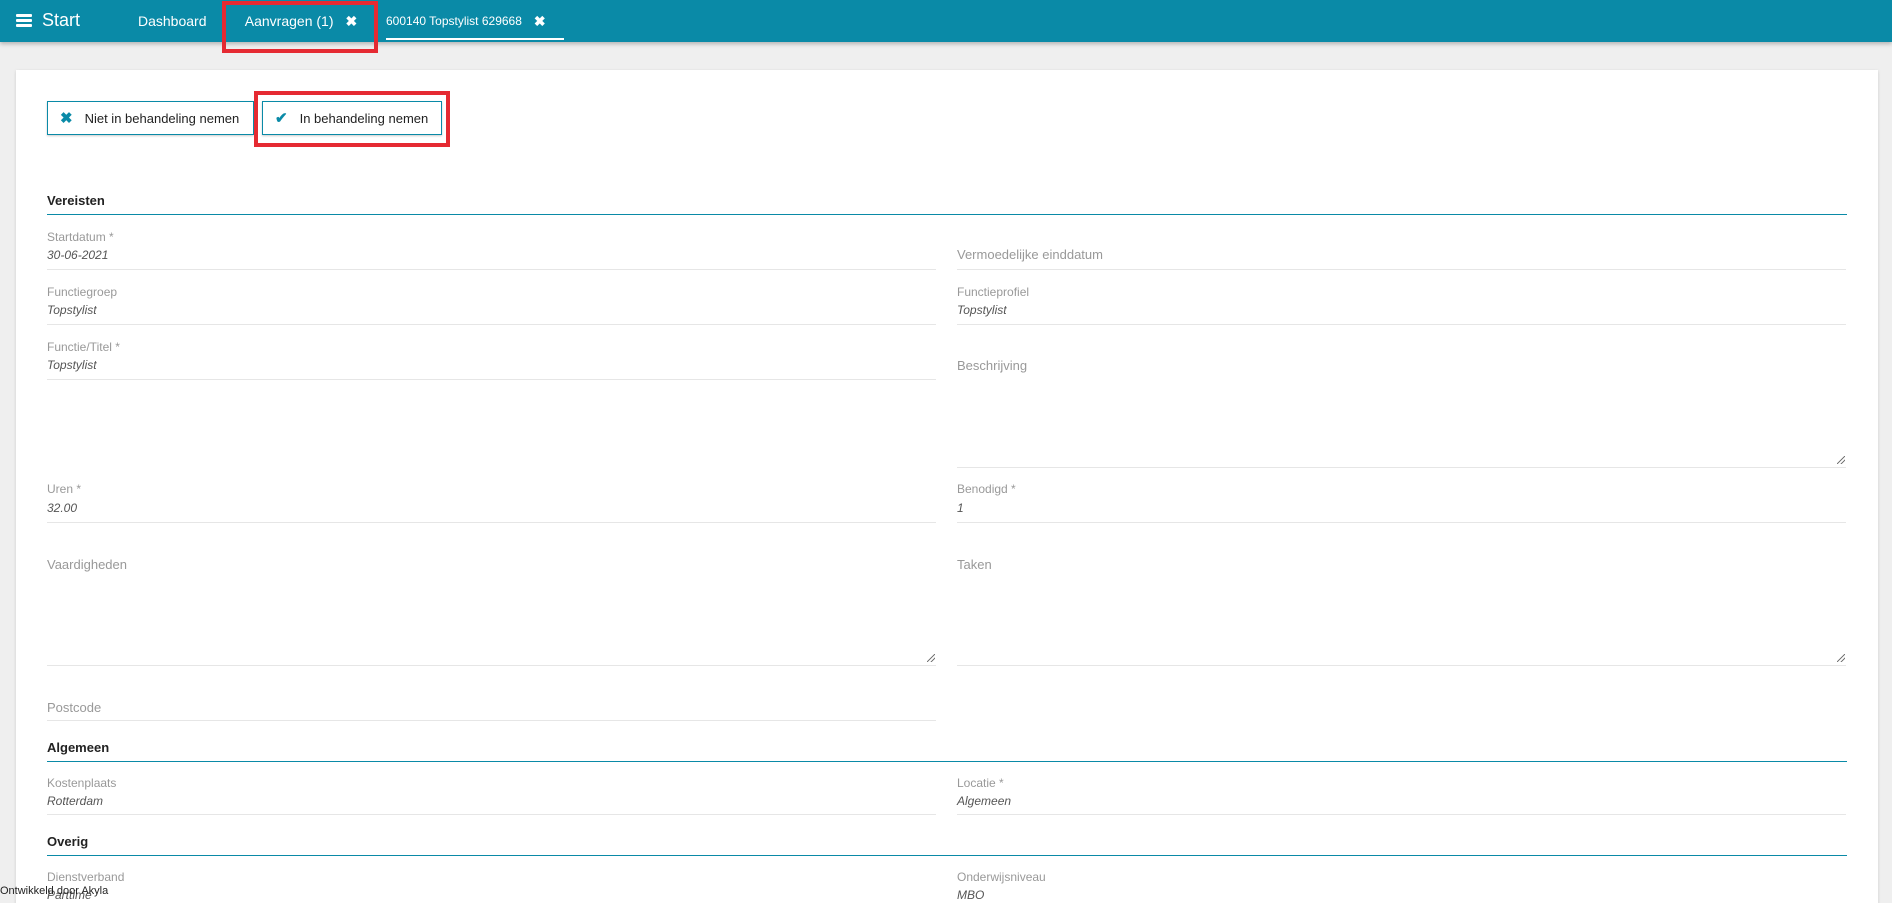 Image resolution: width=1892 pixels, height=903 pixels. What do you see at coordinates (1401, 305) in the screenshot?
I see `functieprofiel-field: Functieprofiel Topstylist` at bounding box center [1401, 305].